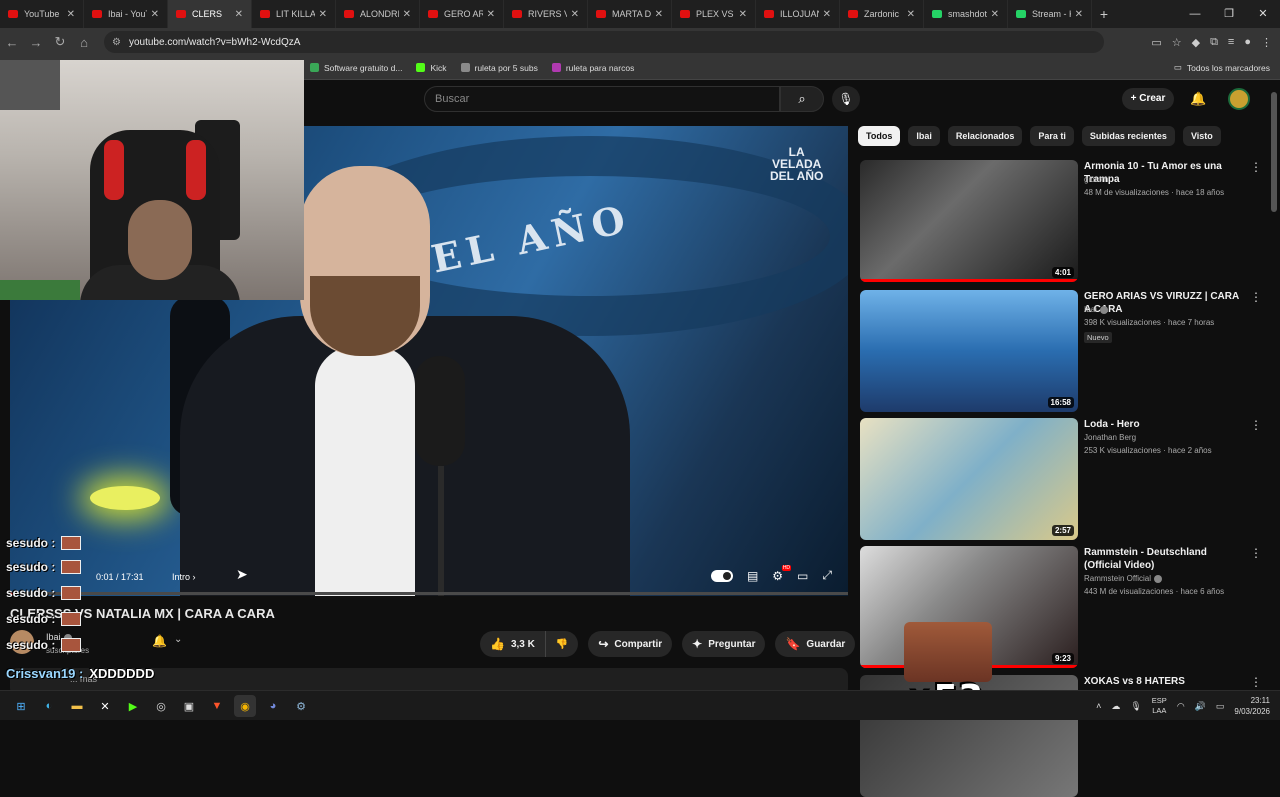 The image size is (1280, 797). I want to click on file-explorer-icon: ▬, so click(77, 706).